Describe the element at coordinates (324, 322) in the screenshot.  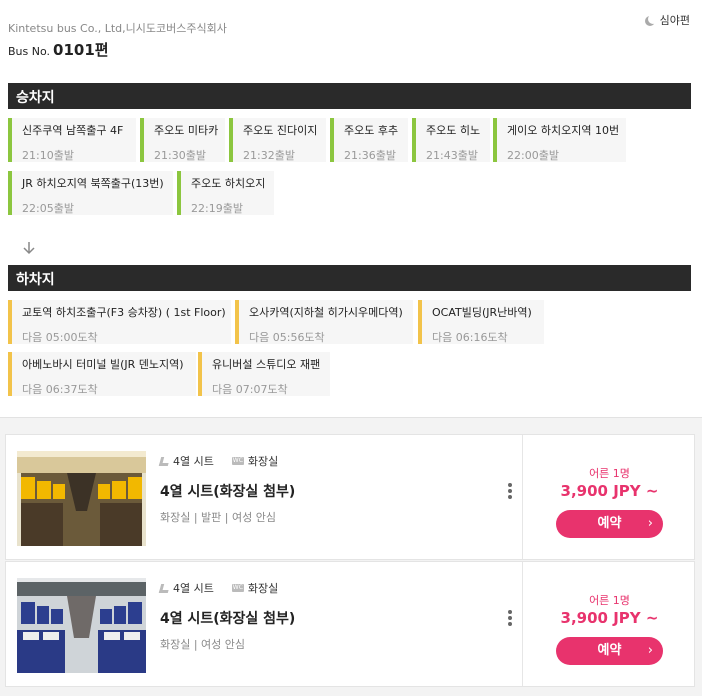
I see `alighting-stop: 오사카역(지하철 히가시우메다역) 다음 05:56도착` at that location.